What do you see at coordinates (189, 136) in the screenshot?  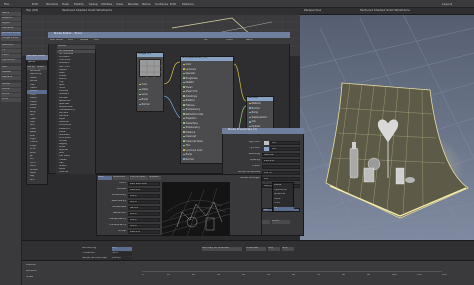 I see `principled-port: Clearcoat` at bounding box center [189, 136].